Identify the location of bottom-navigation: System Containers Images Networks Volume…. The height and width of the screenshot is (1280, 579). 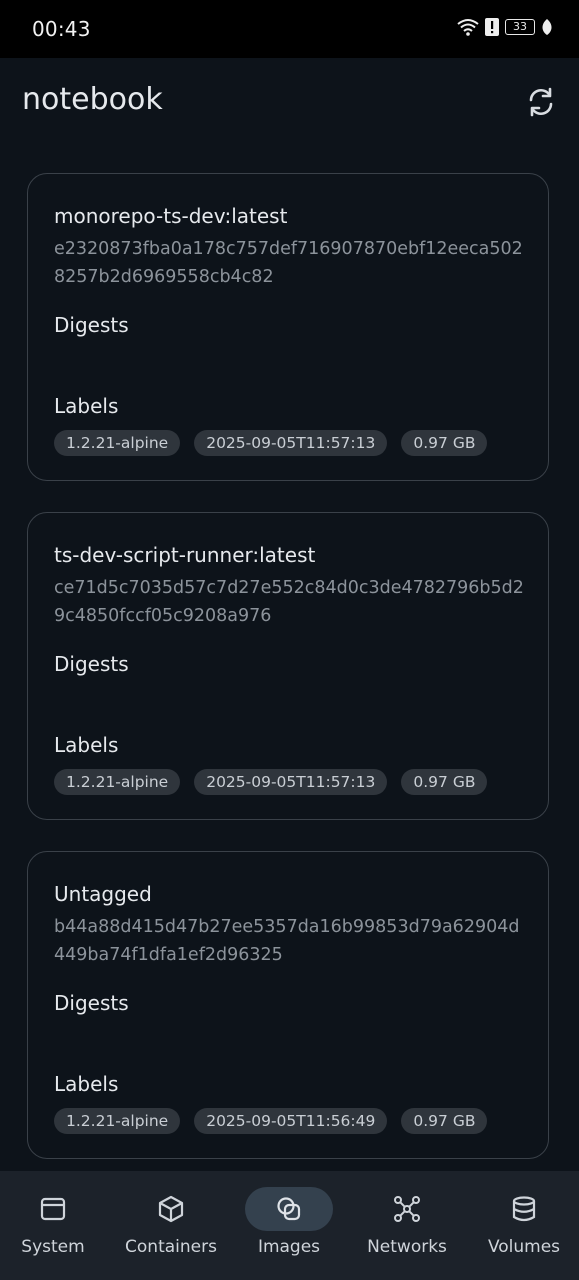
(289, 1225).